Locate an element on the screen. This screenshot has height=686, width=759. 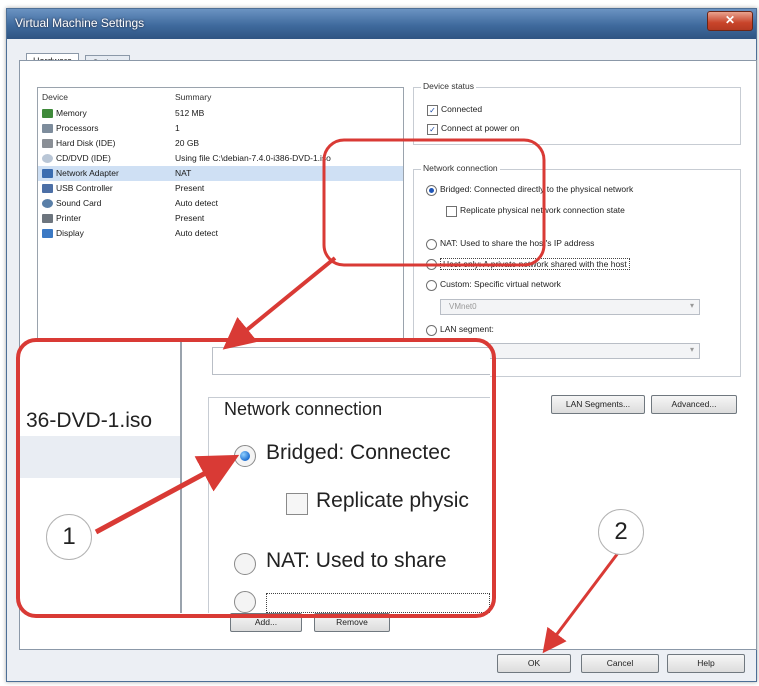
callout-arrow is located at coordinates (279, 303).